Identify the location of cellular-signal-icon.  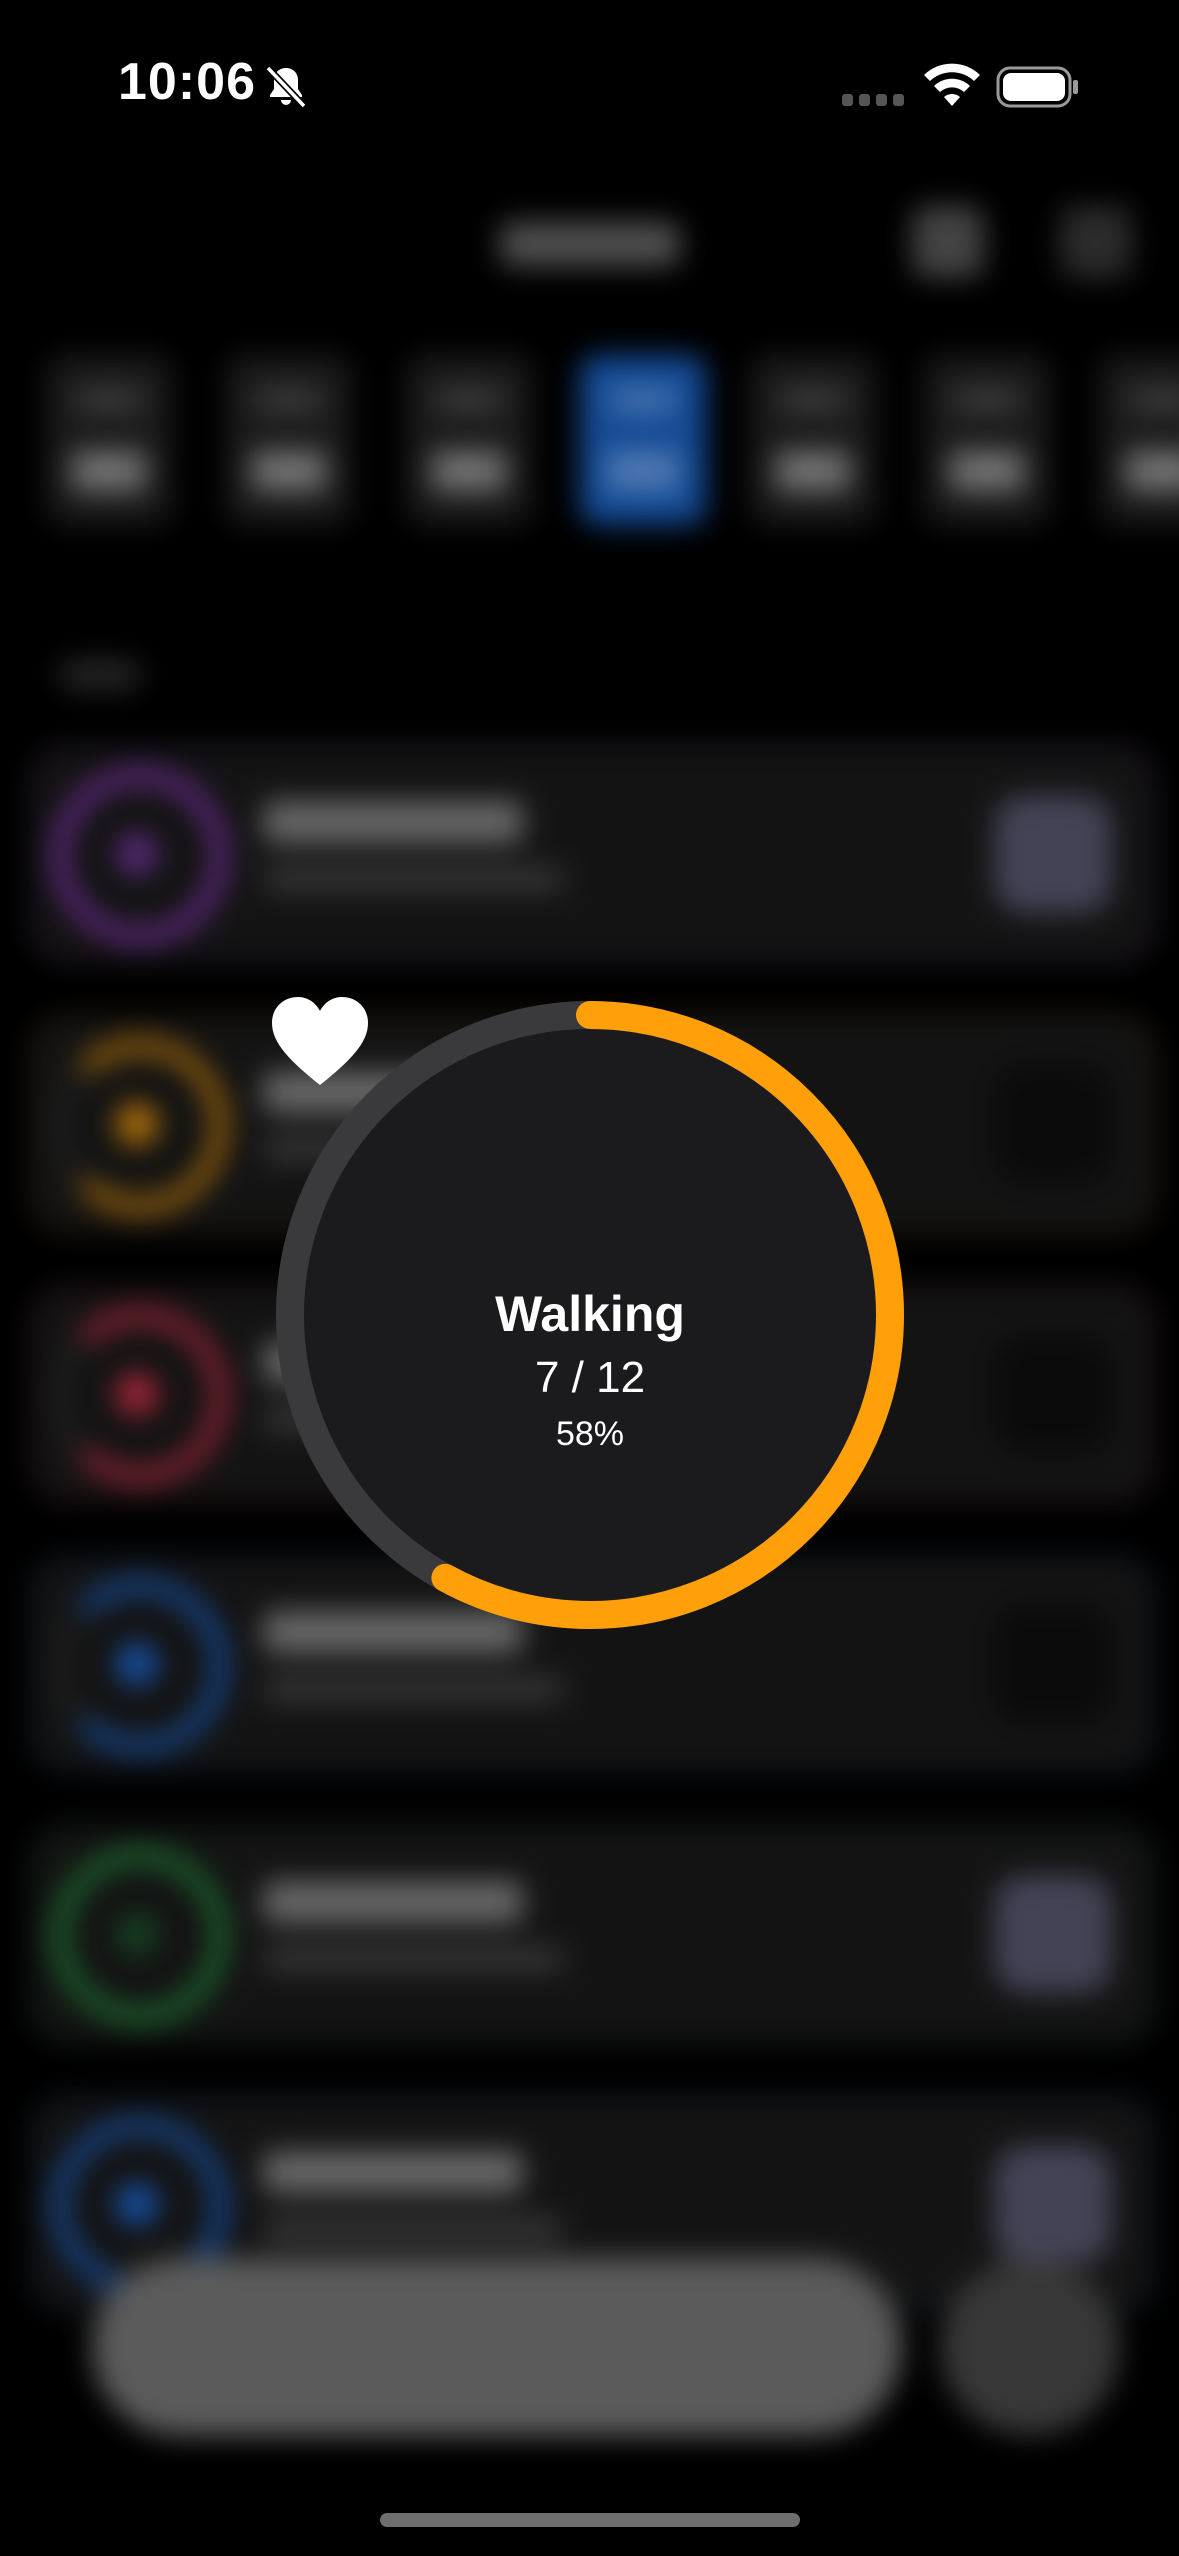
(873, 100).